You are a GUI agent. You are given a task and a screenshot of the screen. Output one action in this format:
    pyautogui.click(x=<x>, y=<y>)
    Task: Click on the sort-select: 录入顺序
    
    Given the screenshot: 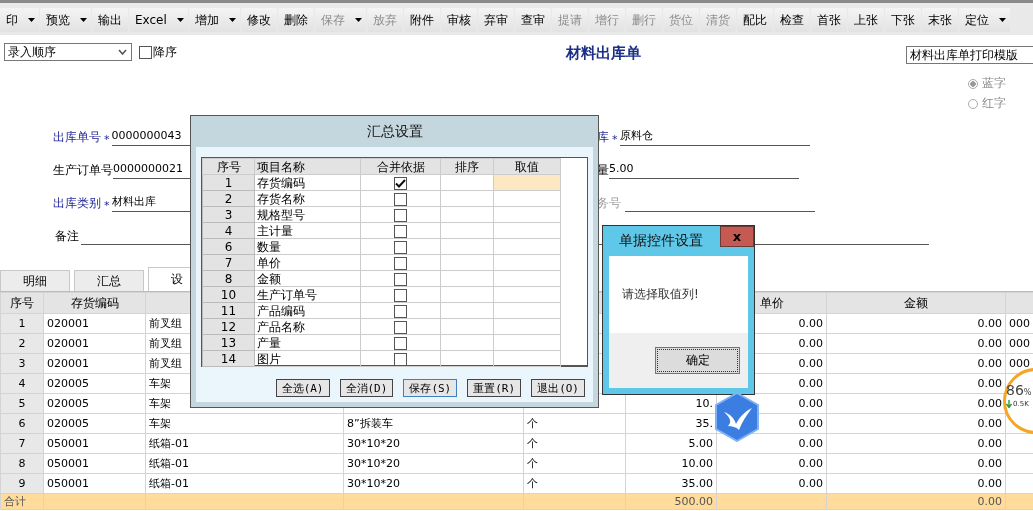 What is the action you would take?
    pyautogui.click(x=68, y=52)
    